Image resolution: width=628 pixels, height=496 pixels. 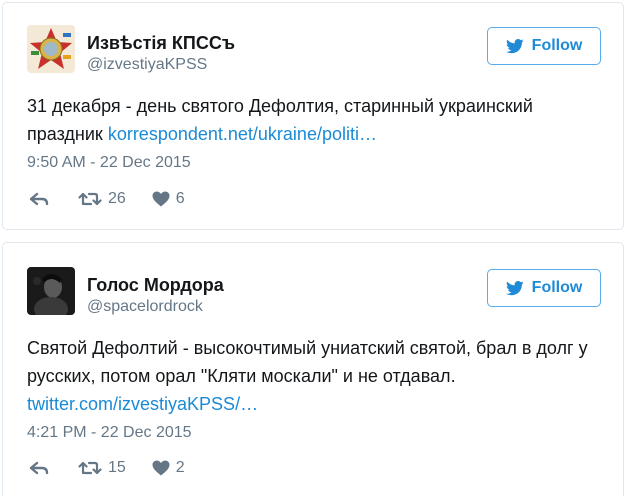 I want to click on like-button: 2, so click(x=168, y=468).